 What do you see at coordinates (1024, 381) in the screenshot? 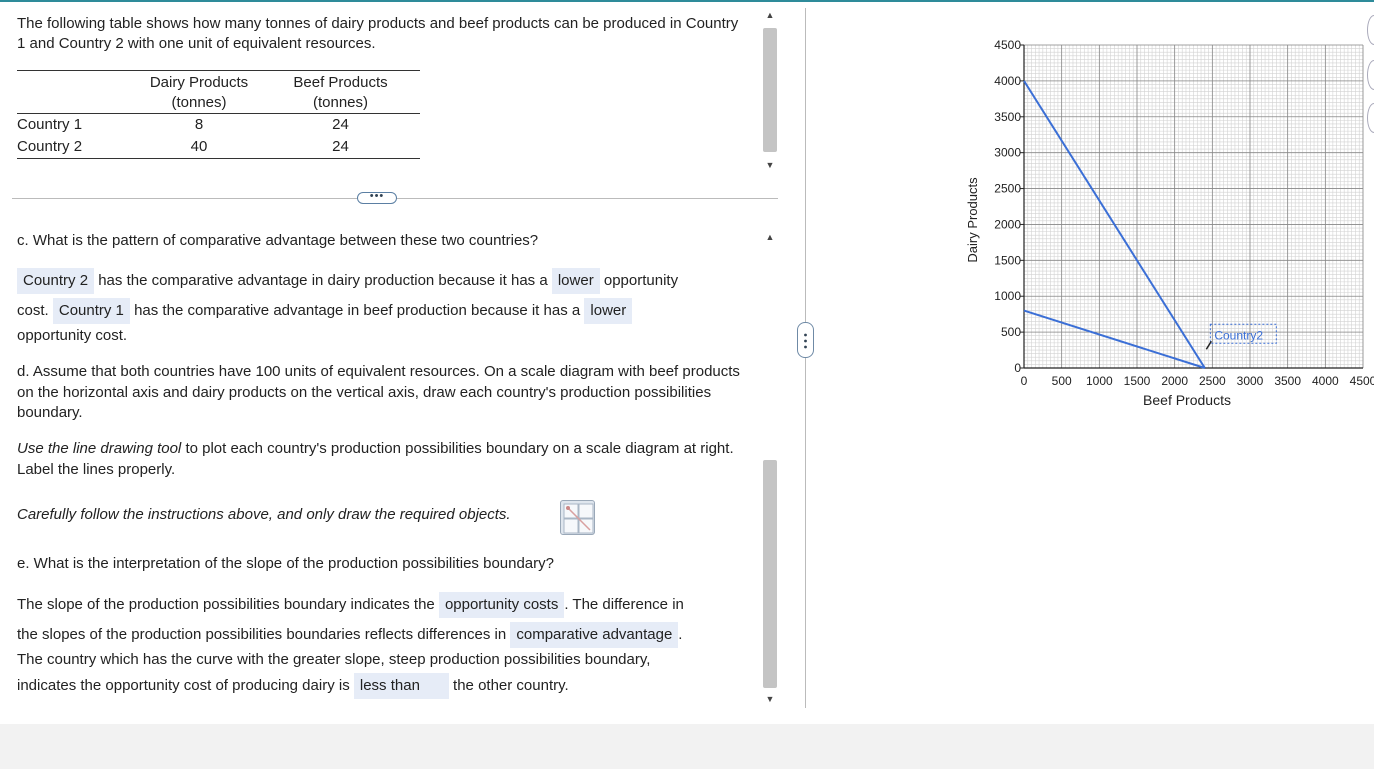
I see `x-tick-label: 0` at bounding box center [1024, 381].